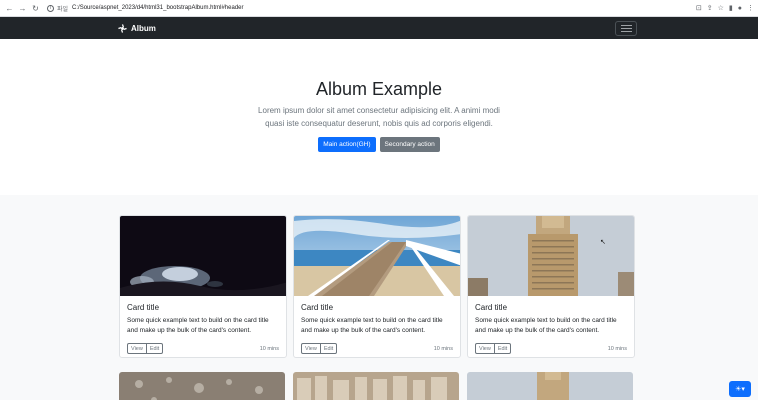 The height and width of the screenshot is (400, 758). What do you see at coordinates (603, 242) in the screenshot?
I see `mouse-cursor-icon: ↖` at bounding box center [603, 242].